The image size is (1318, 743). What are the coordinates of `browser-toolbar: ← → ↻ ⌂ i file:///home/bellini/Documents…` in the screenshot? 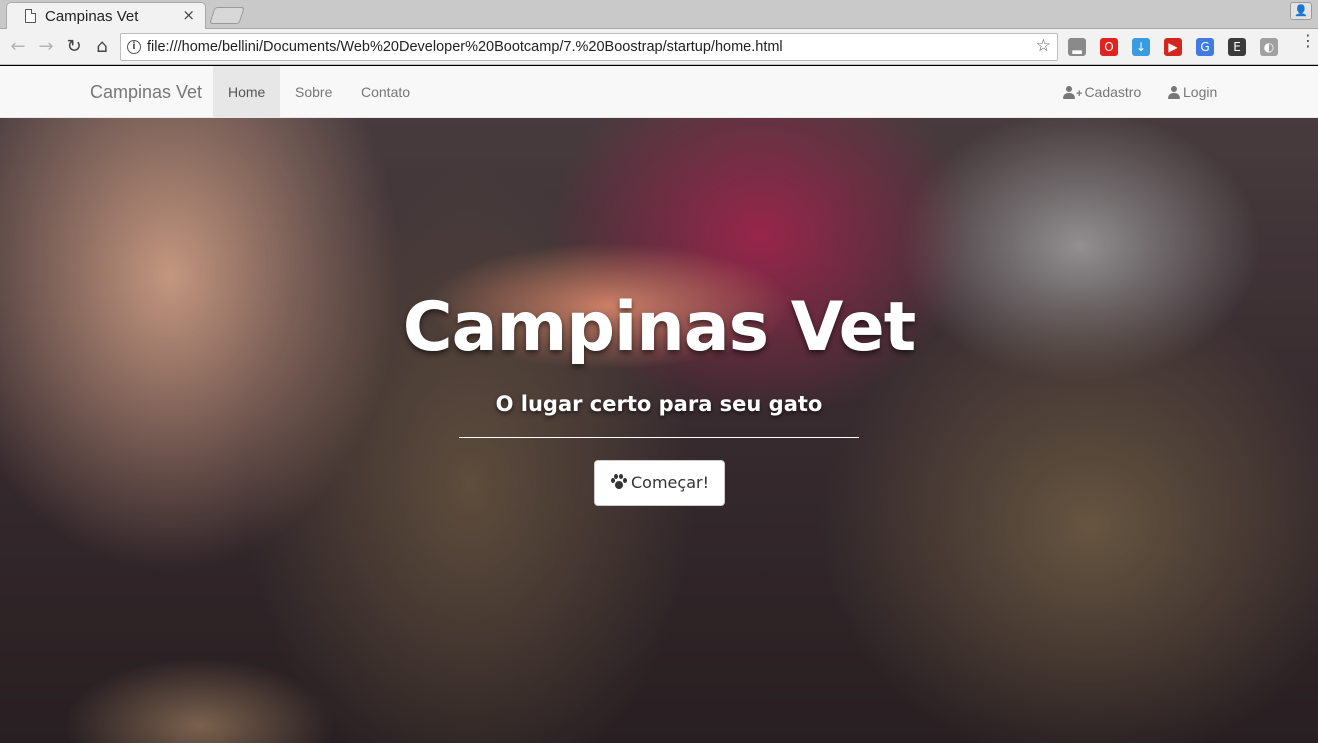 It's located at (659, 47).